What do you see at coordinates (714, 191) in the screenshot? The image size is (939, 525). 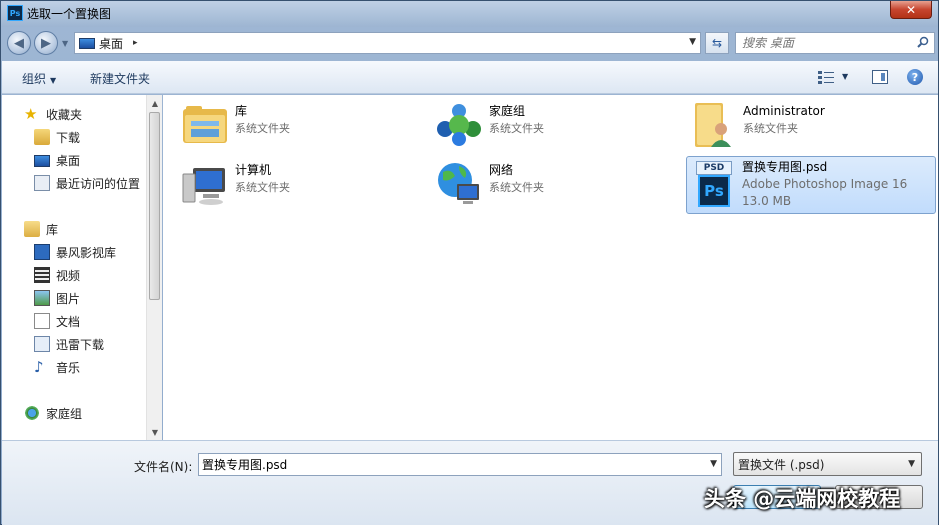 I see `ps-logo: Ps` at bounding box center [714, 191].